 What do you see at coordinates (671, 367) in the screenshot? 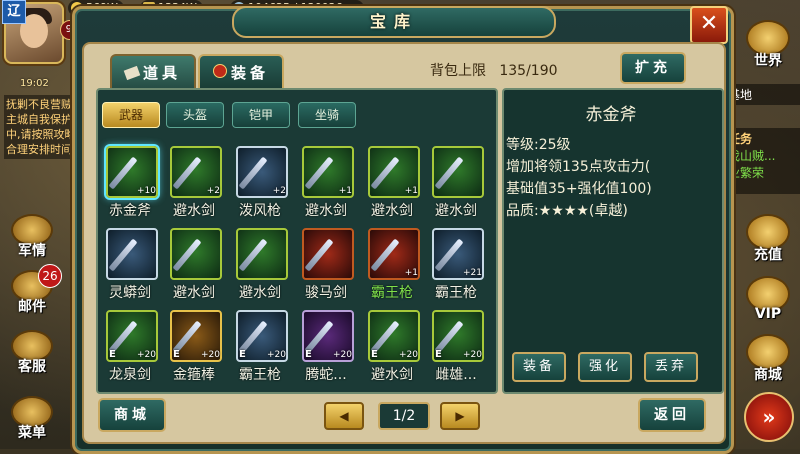
I see `discard-button: 丢弃` at bounding box center [671, 367].